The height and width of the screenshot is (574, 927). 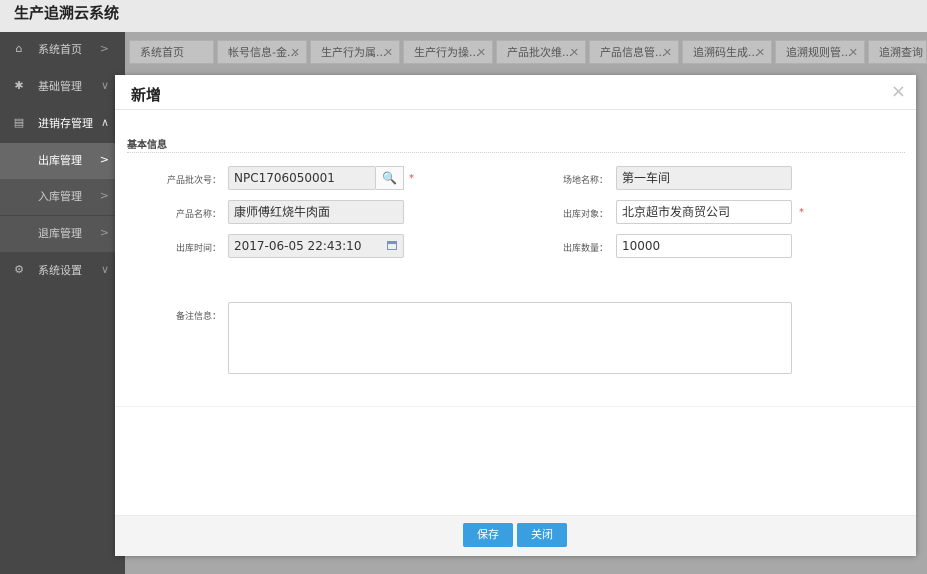 I want to click on out-time-field: 2017-06-05 22:43:10, so click(x=316, y=246).